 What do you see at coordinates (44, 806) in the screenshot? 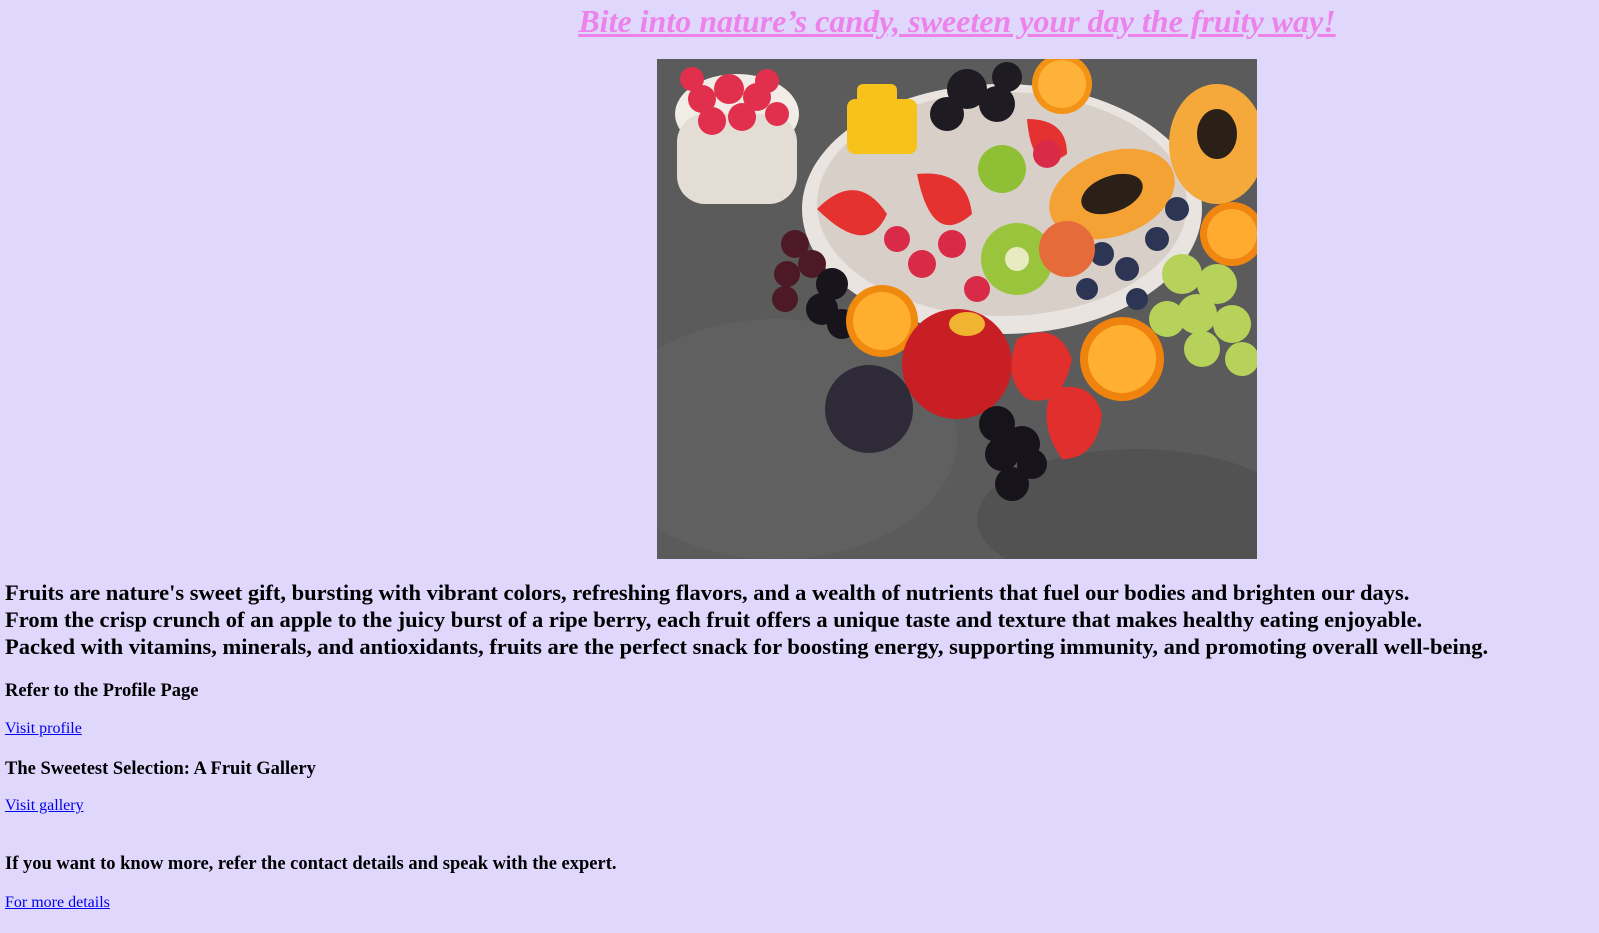
I see `visit-gallery-link: Visit gallery` at bounding box center [44, 806].